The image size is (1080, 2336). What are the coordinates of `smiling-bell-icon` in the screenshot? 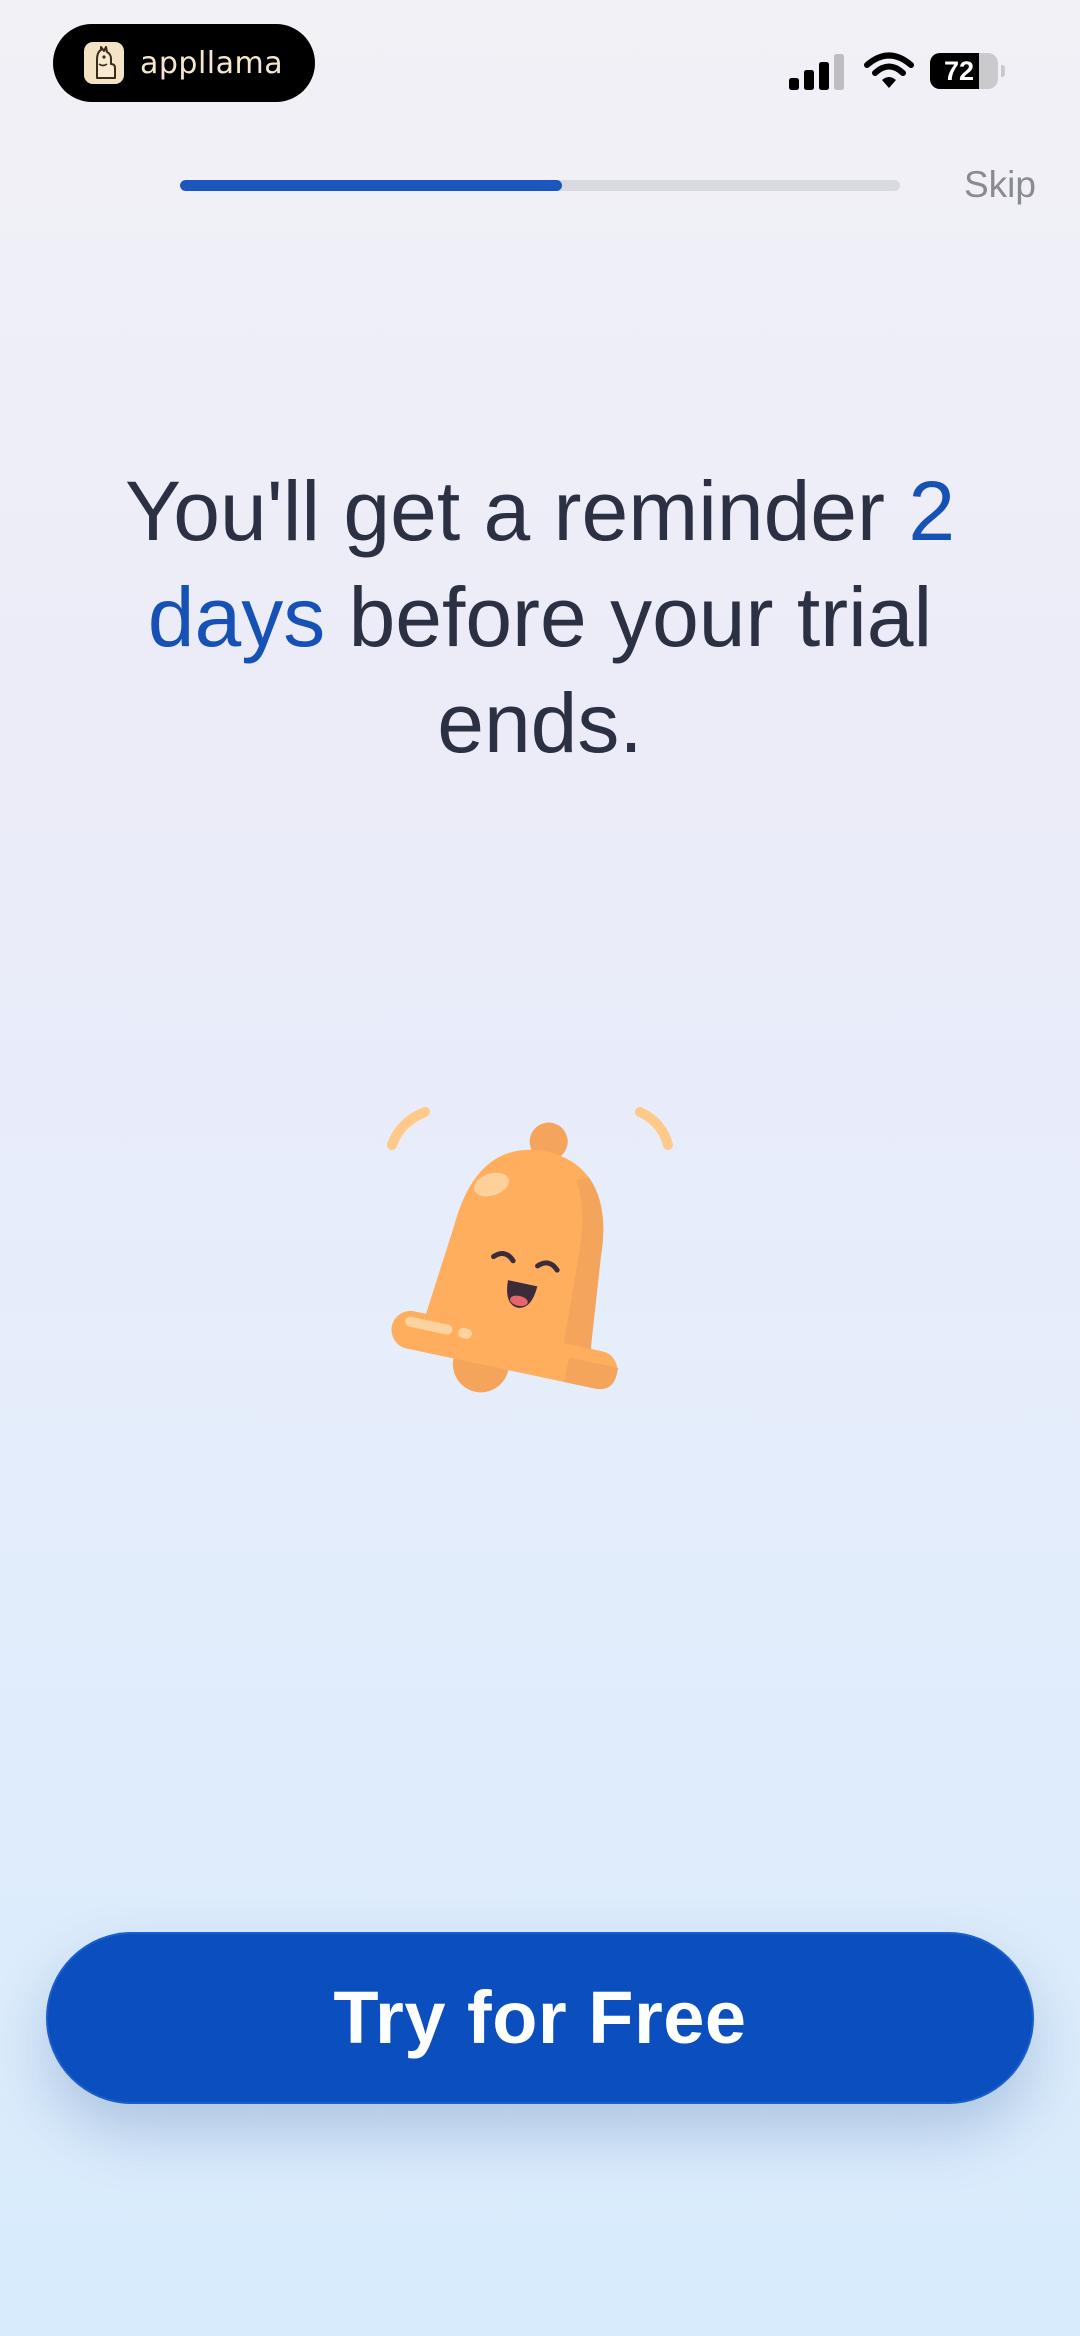 It's located at (530, 1250).